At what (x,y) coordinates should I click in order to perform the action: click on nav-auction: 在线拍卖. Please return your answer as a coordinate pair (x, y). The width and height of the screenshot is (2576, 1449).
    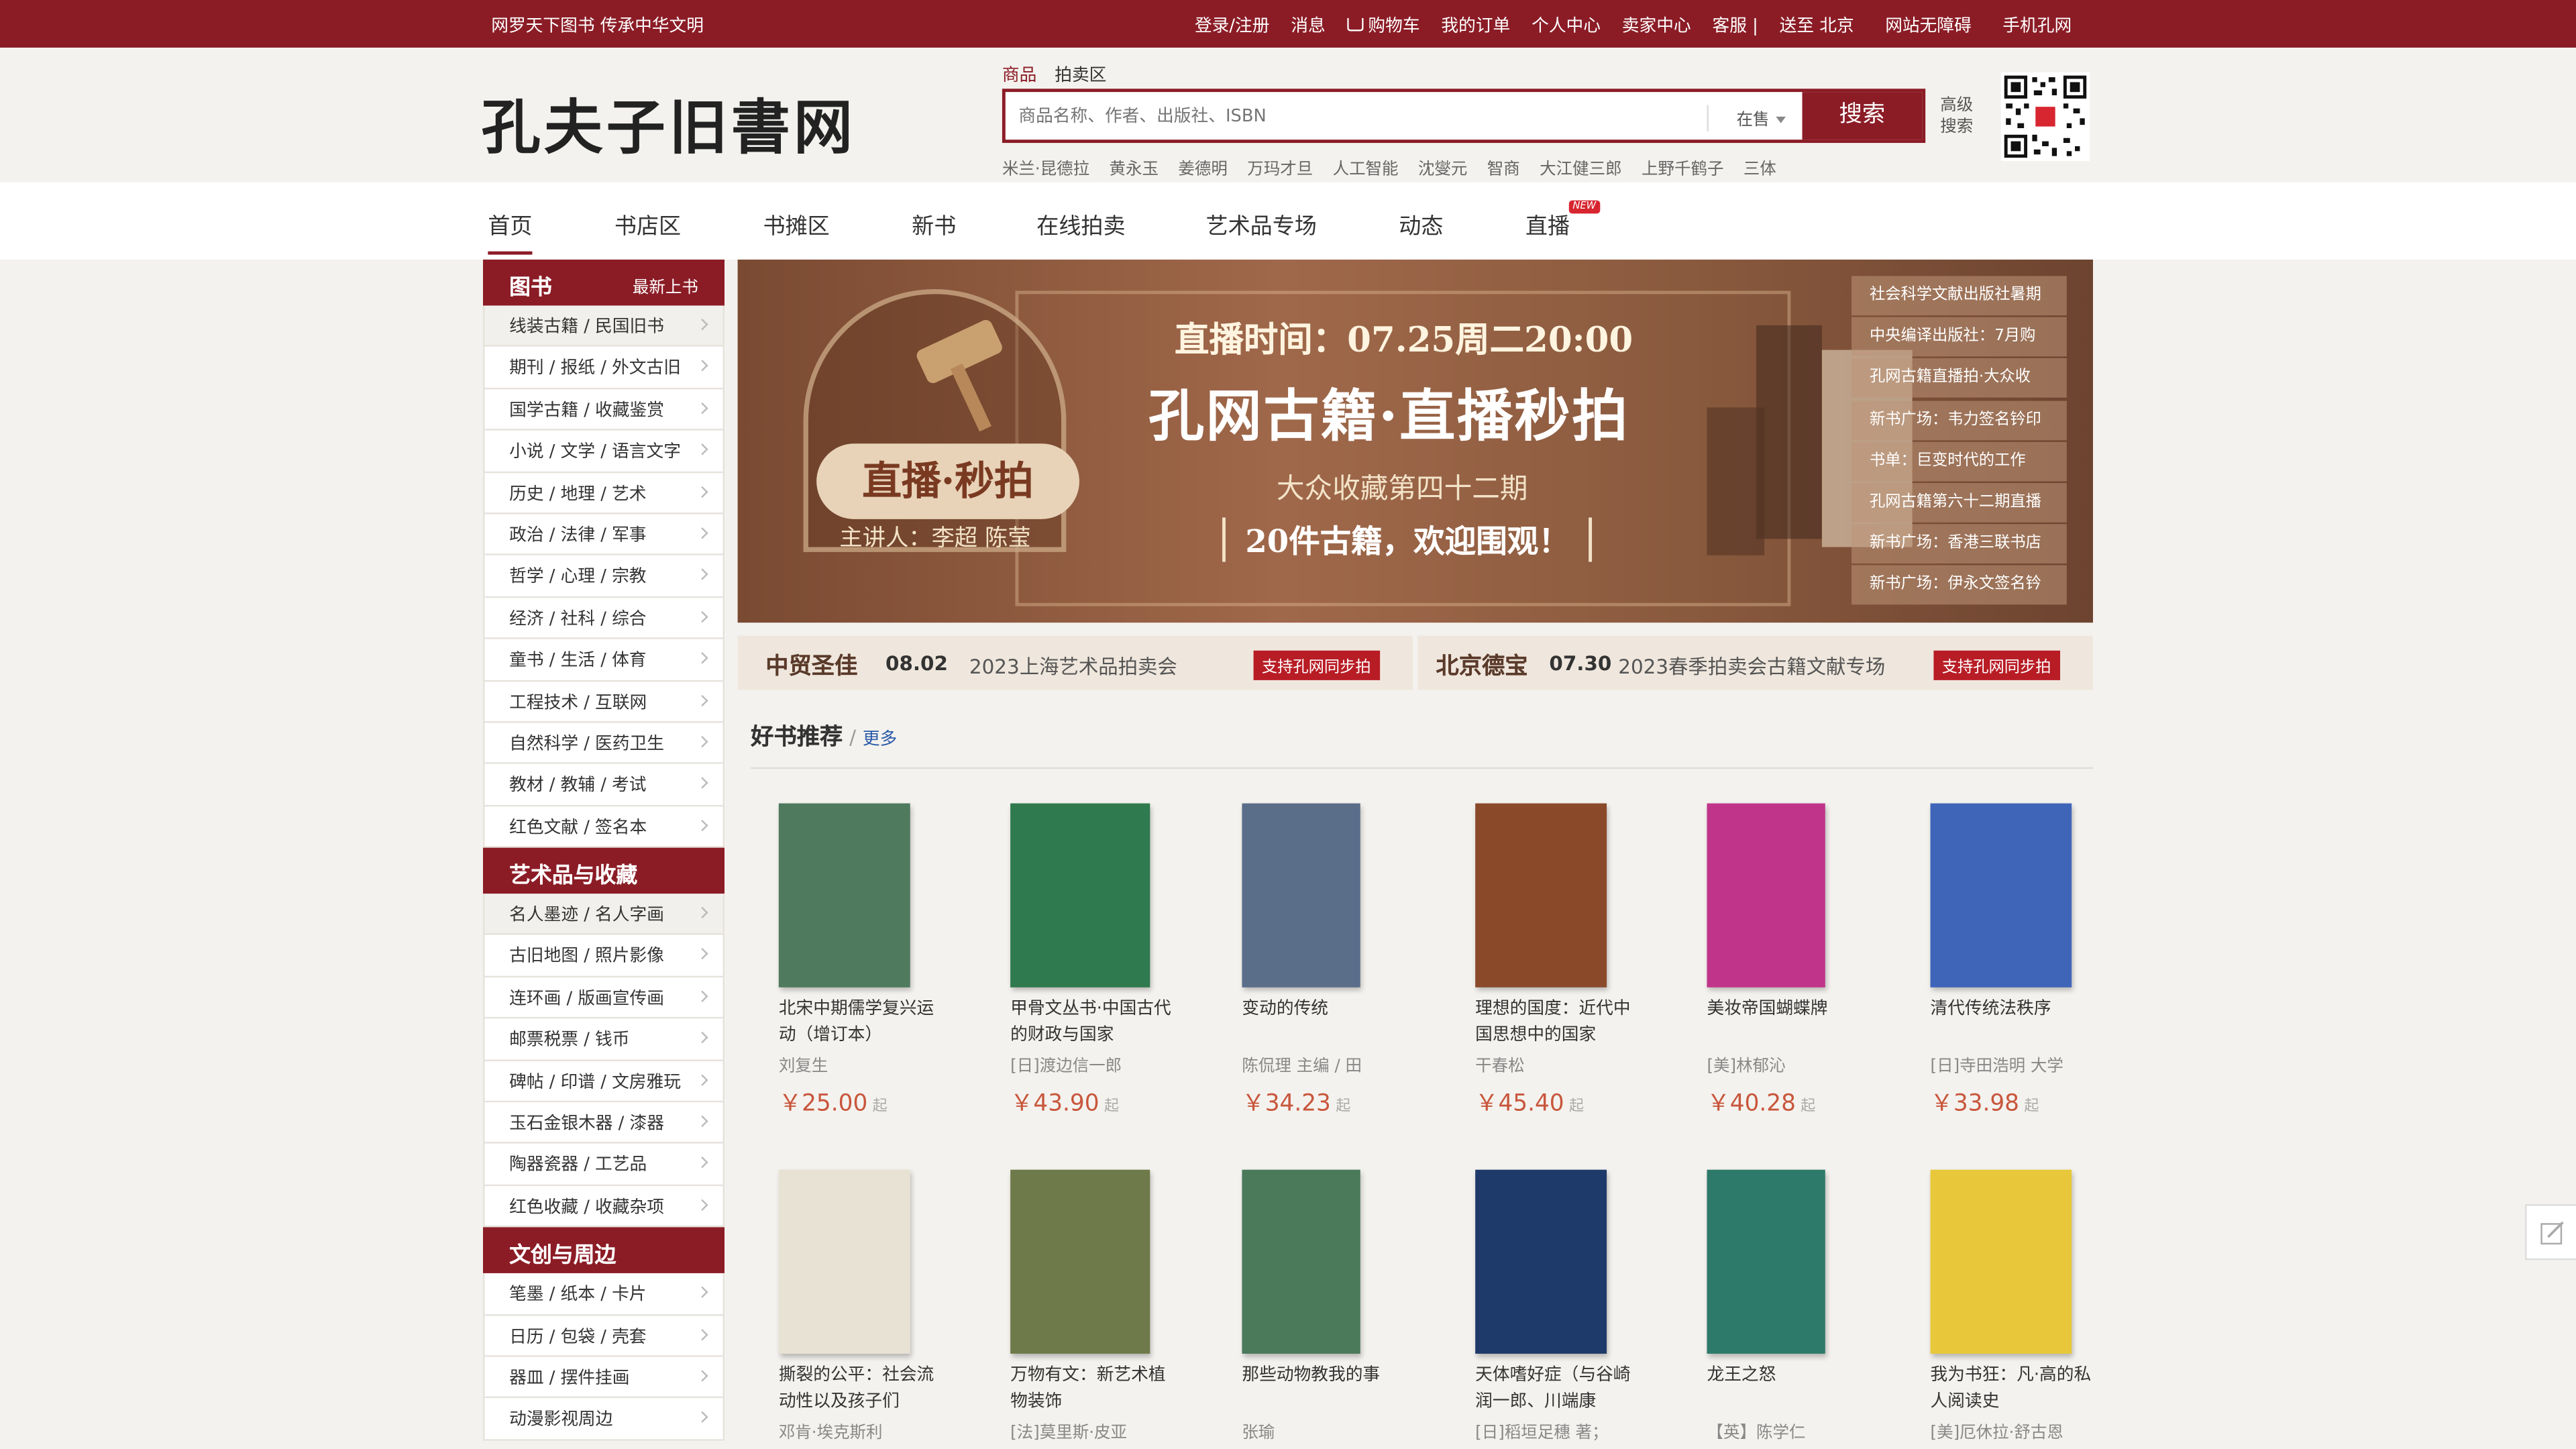
    Looking at the image, I should click on (1080, 231).